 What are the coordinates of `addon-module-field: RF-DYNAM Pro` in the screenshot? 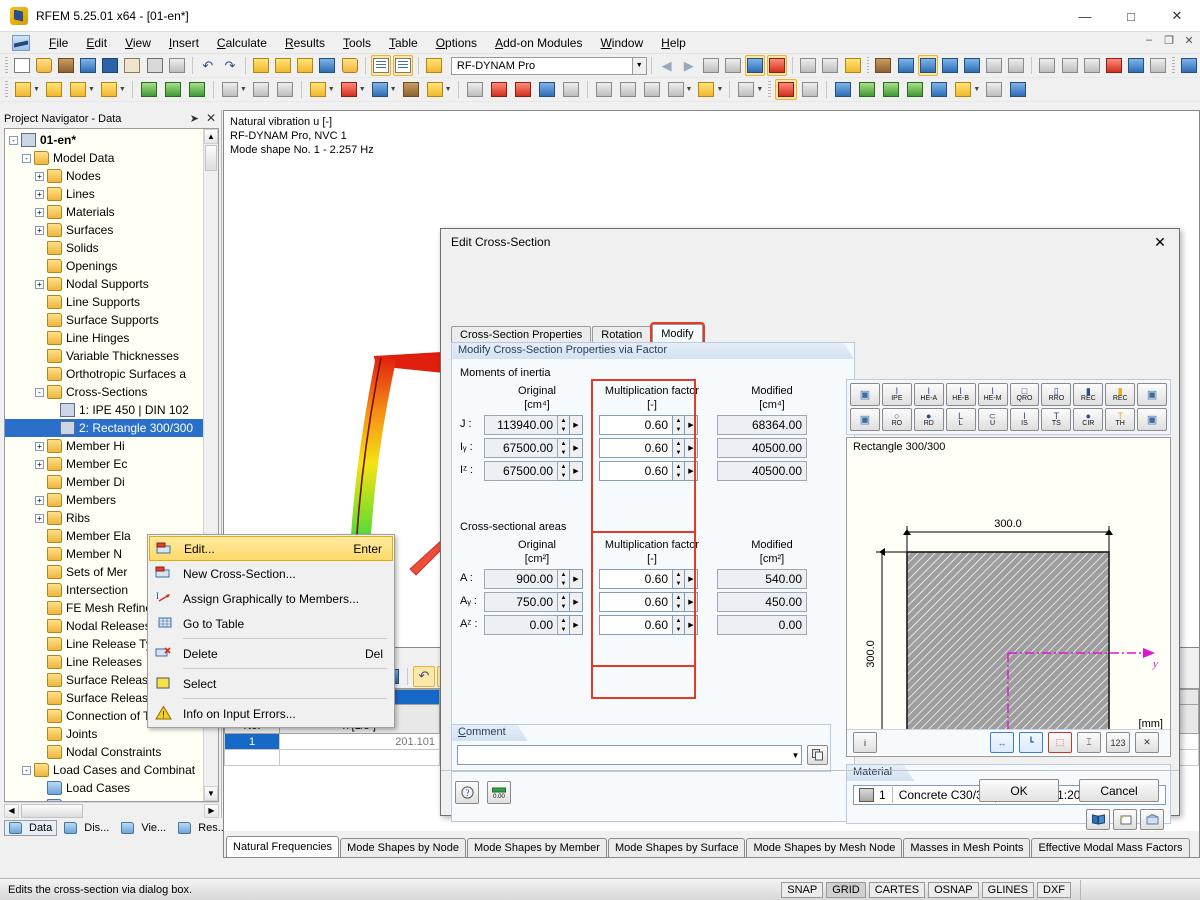 It's located at (541, 65).